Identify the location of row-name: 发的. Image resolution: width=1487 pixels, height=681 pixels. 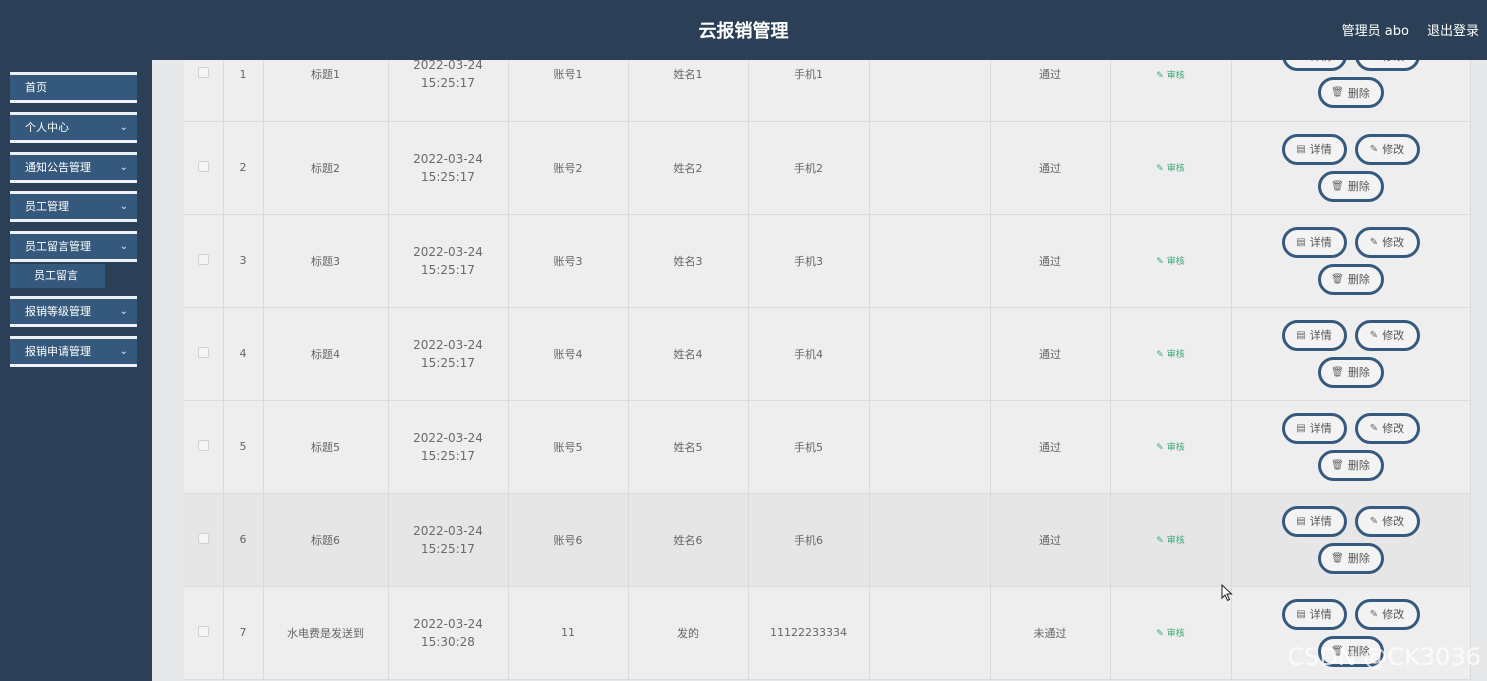
(688, 633).